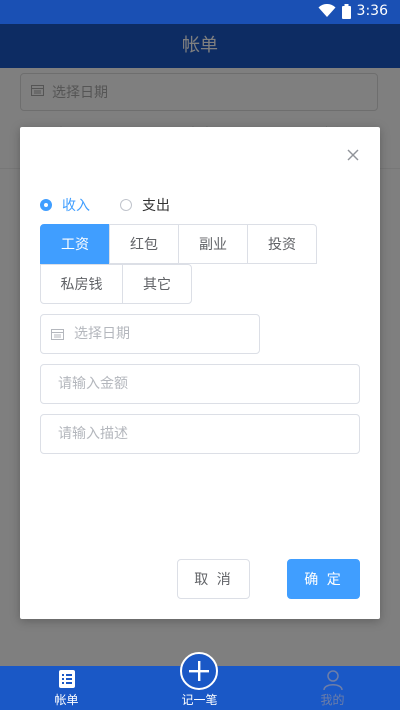 Image resolution: width=400 pixels, height=710 pixels. I want to click on description-field, so click(200, 434).